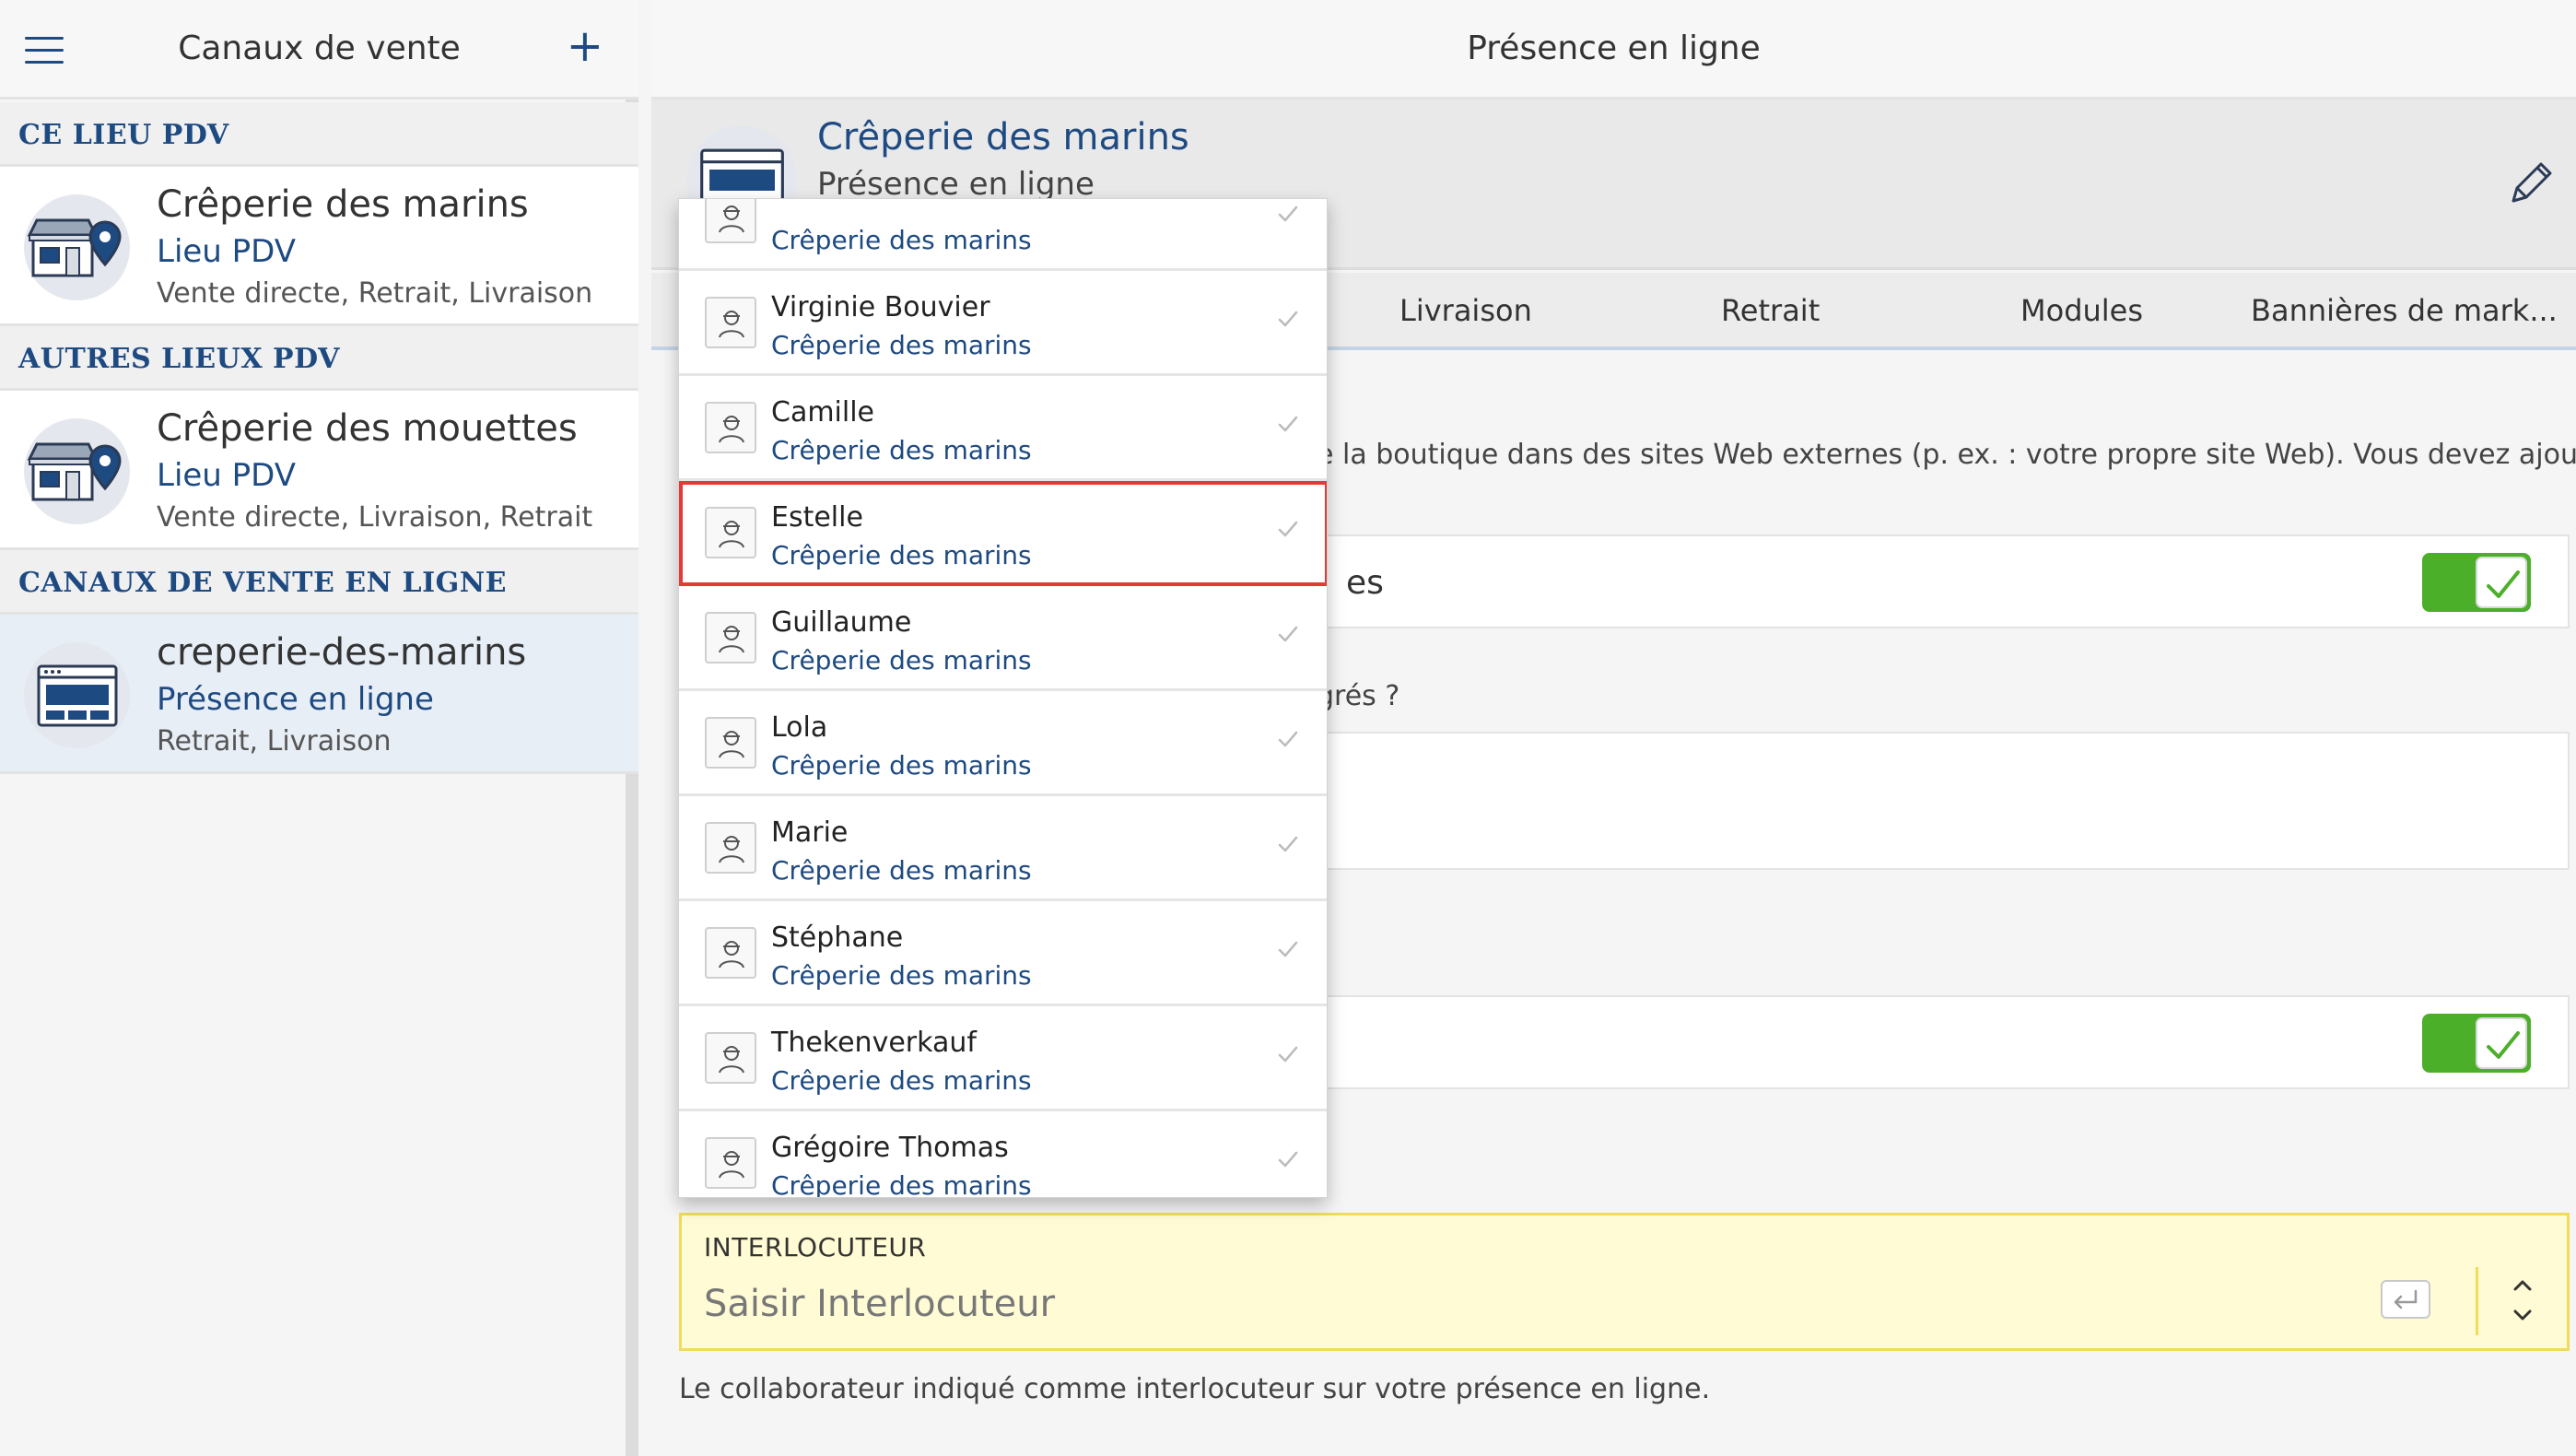  I want to click on dropdown-item-name: Camille, so click(823, 412).